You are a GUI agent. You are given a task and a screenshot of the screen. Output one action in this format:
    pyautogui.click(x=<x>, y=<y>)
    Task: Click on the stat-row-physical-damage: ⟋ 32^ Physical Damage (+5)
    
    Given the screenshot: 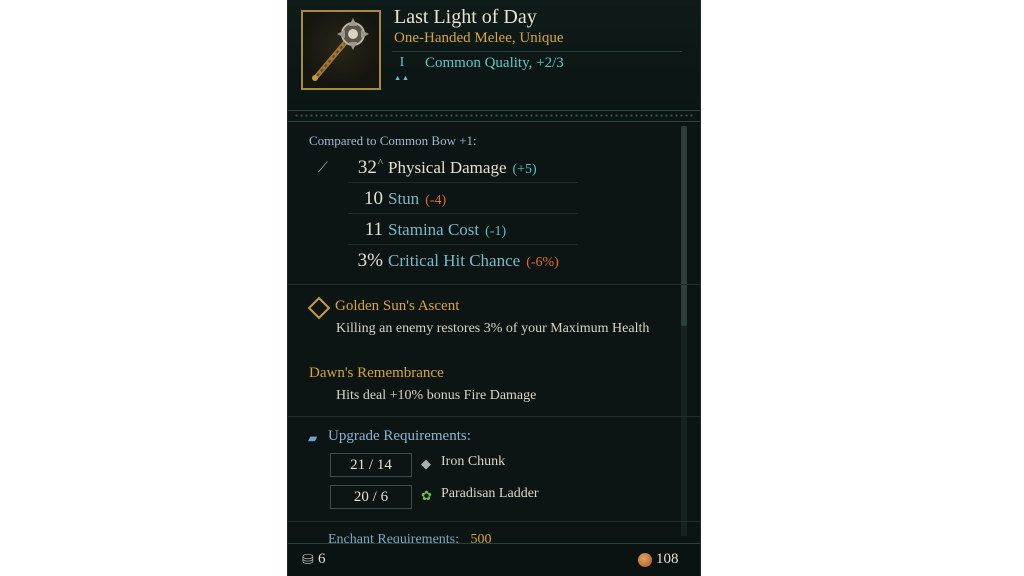 What is the action you would take?
    pyautogui.click(x=453, y=168)
    